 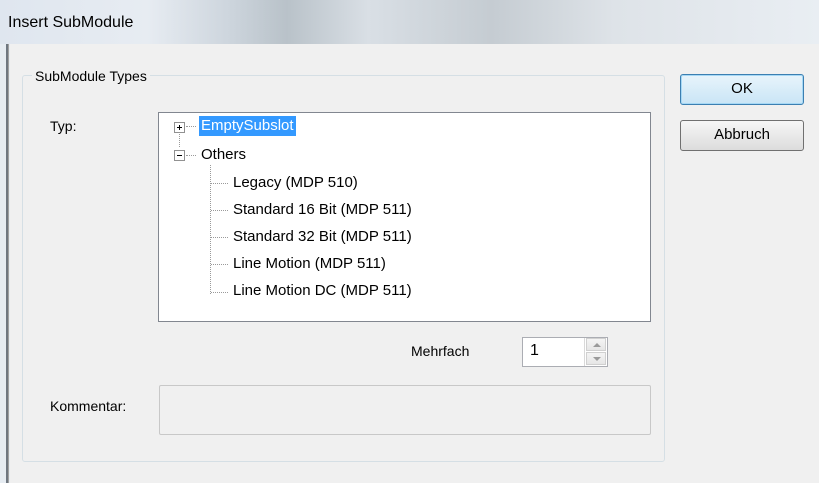 What do you see at coordinates (440, 351) in the screenshot?
I see `mehrfach-label: Mehrfach` at bounding box center [440, 351].